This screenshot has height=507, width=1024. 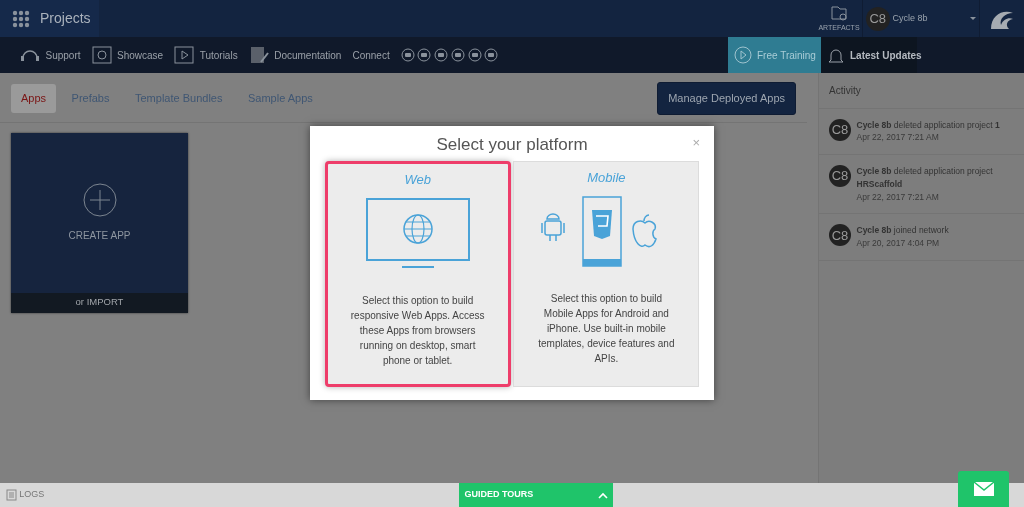 I want to click on platform-option-card: Mobile Select this option to build Mobile Apps for Android and iPhone. Use built-in mobile templates, device features and APIs., so click(x=606, y=274).